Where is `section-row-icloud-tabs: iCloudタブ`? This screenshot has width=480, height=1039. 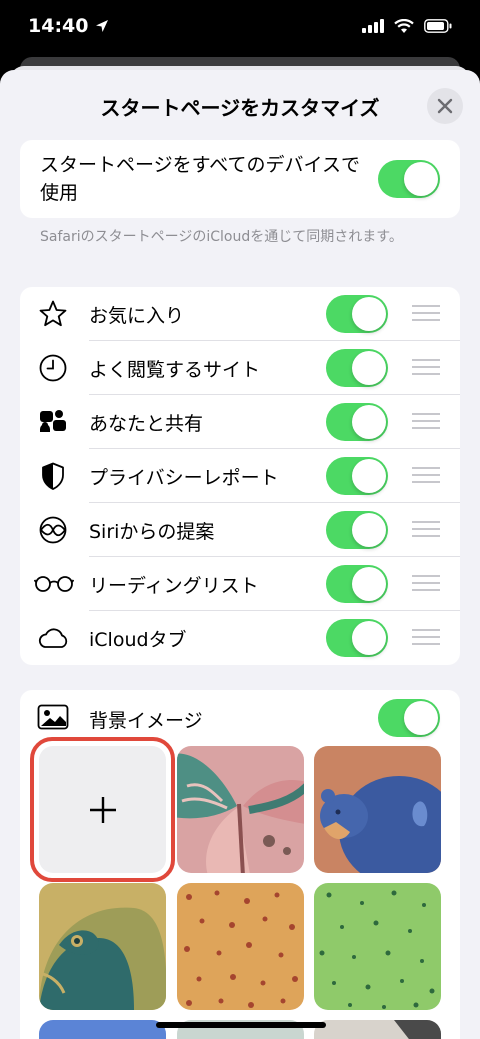 section-row-icloud-tabs: iCloudタブ is located at coordinates (240, 638).